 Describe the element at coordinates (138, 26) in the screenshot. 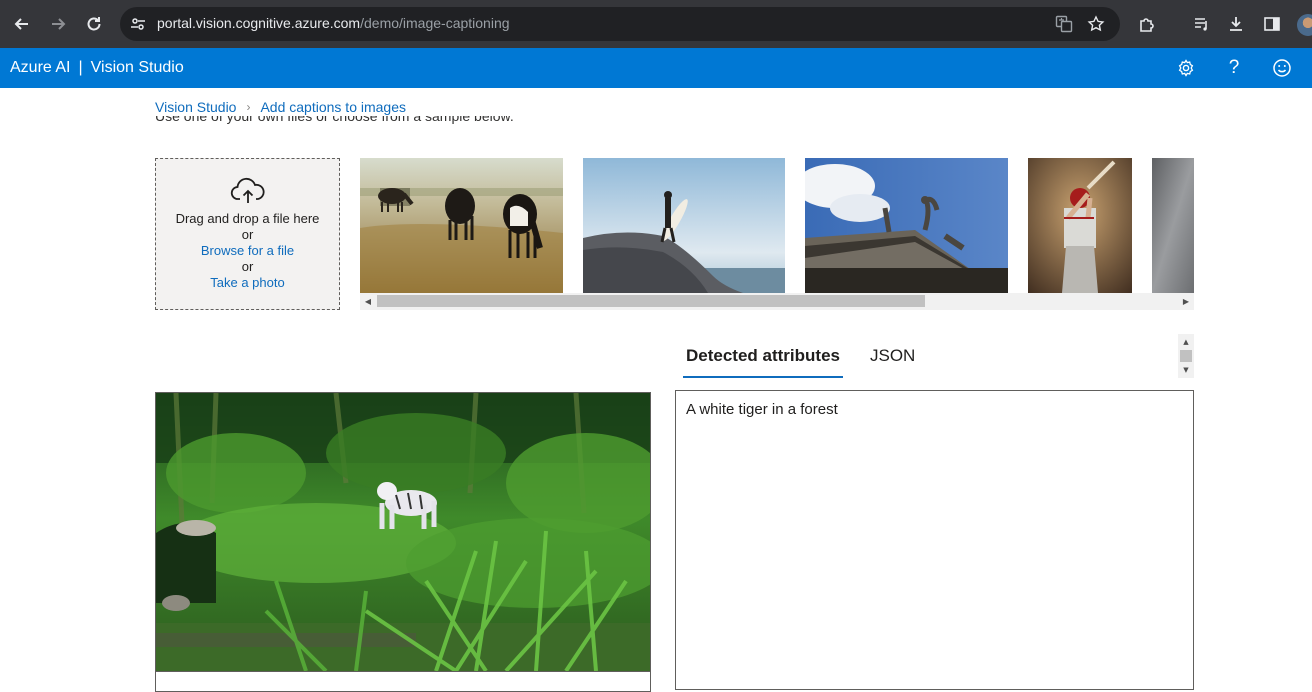

I see `site-settings-icon` at that location.